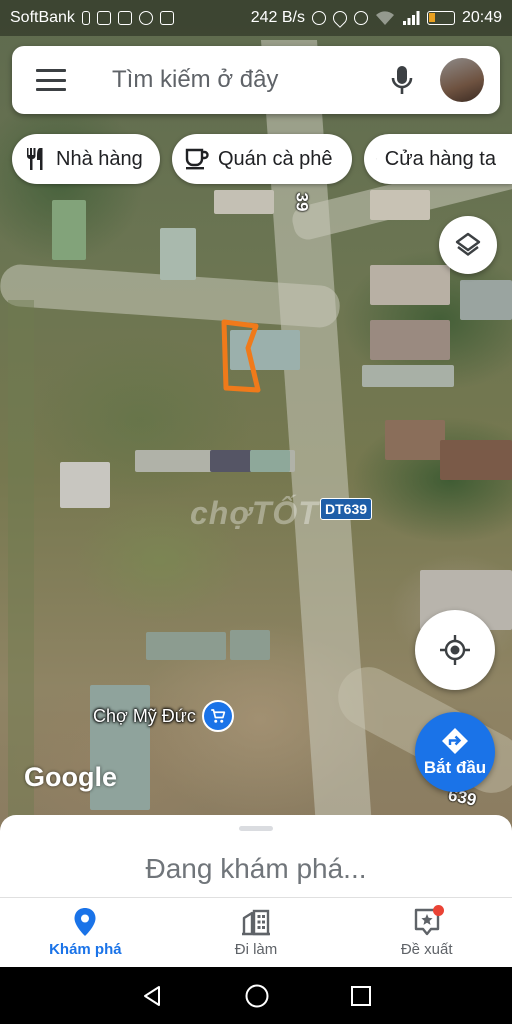 The image size is (512, 1024). Describe the element at coordinates (455, 741) in the screenshot. I see `directions-icon` at that location.